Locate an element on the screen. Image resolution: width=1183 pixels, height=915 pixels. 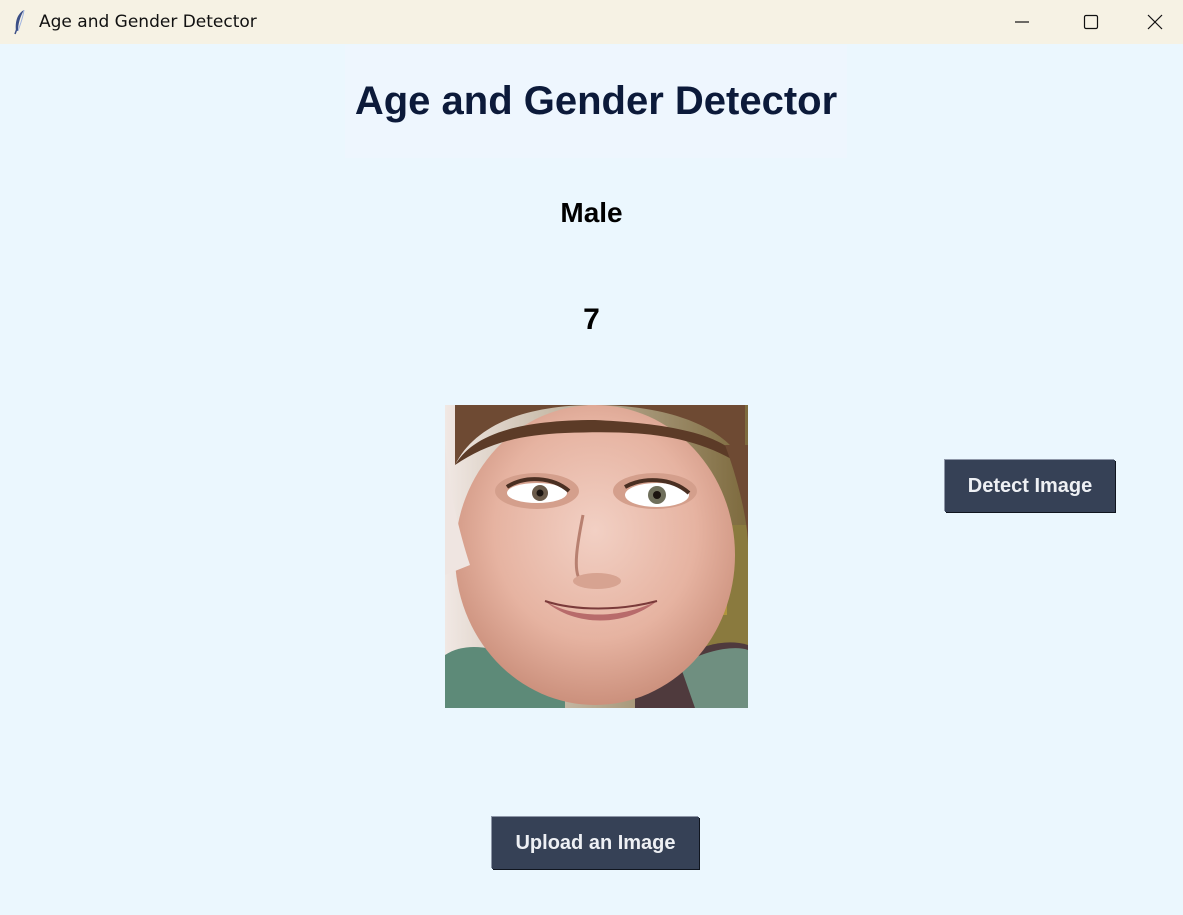
face-photo is located at coordinates (596, 556).